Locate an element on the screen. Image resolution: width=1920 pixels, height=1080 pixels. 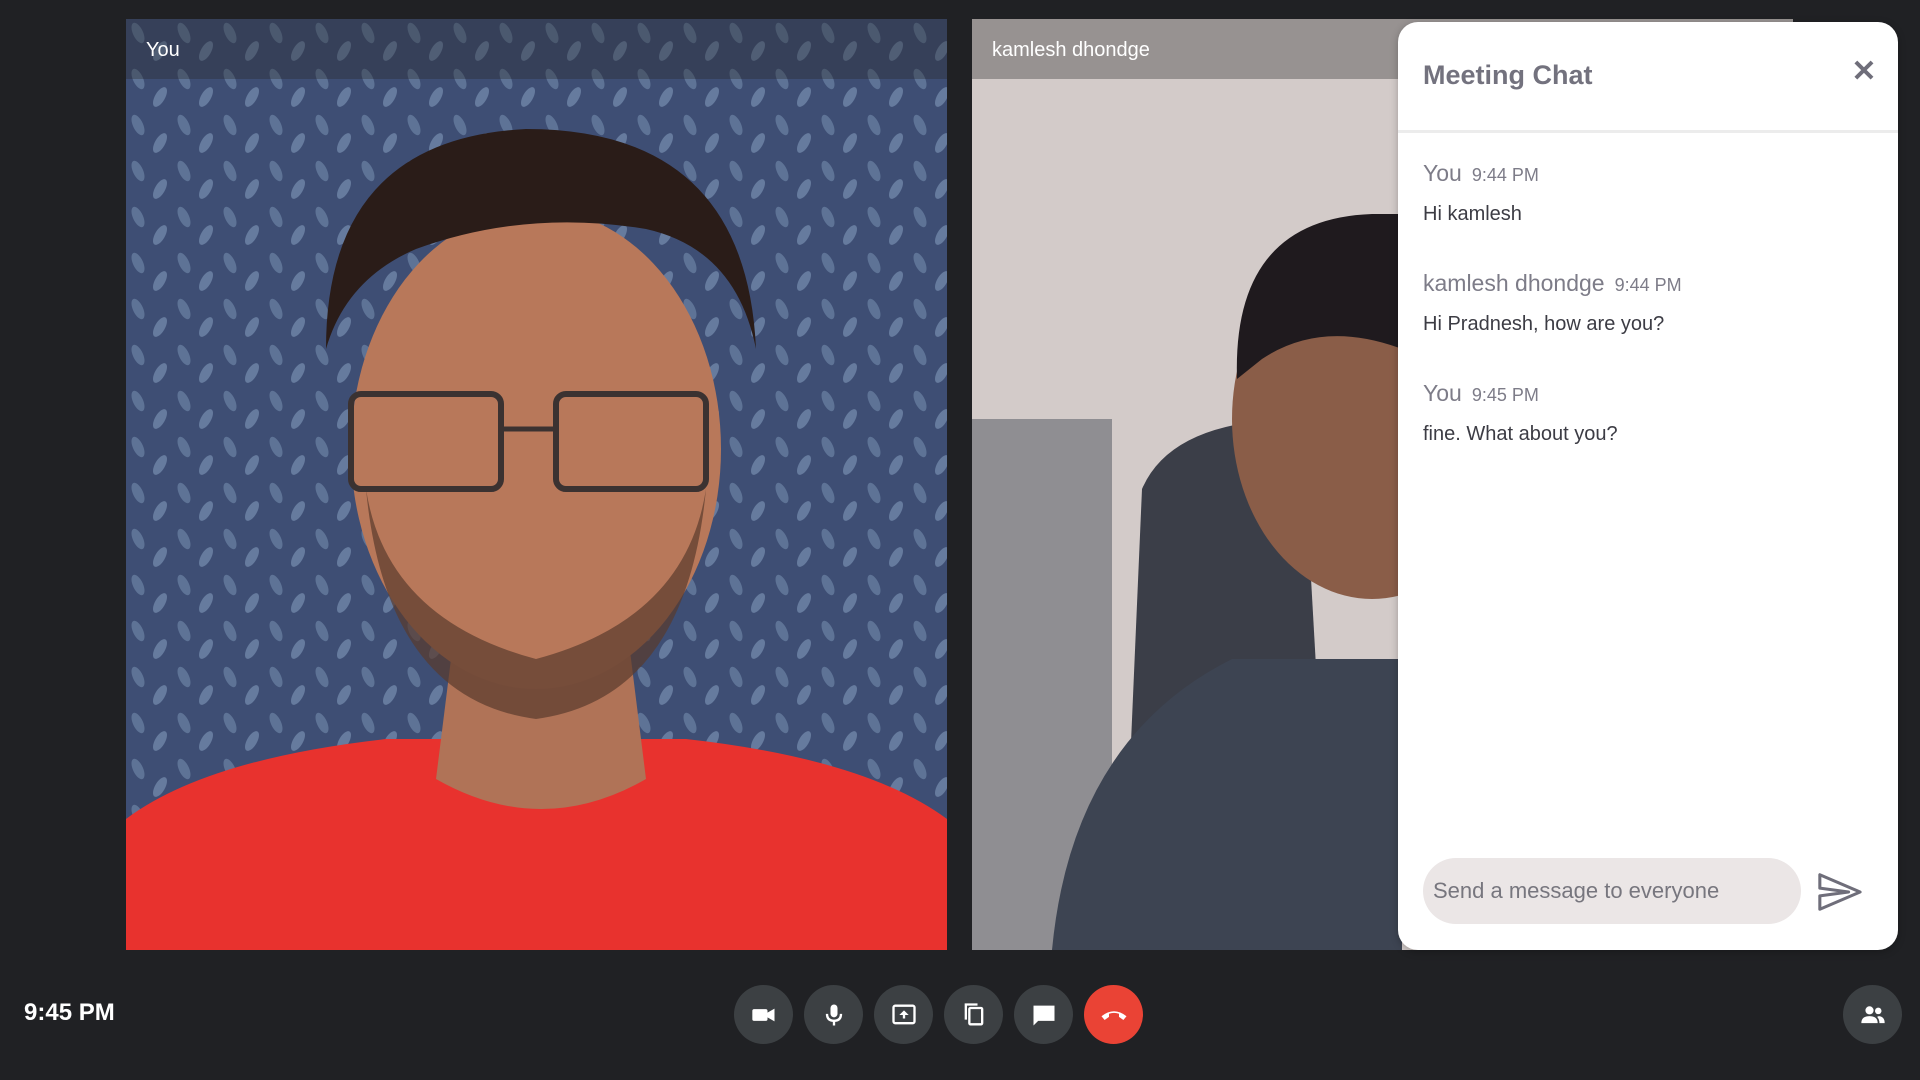
camera-icon is located at coordinates (762, 1014).